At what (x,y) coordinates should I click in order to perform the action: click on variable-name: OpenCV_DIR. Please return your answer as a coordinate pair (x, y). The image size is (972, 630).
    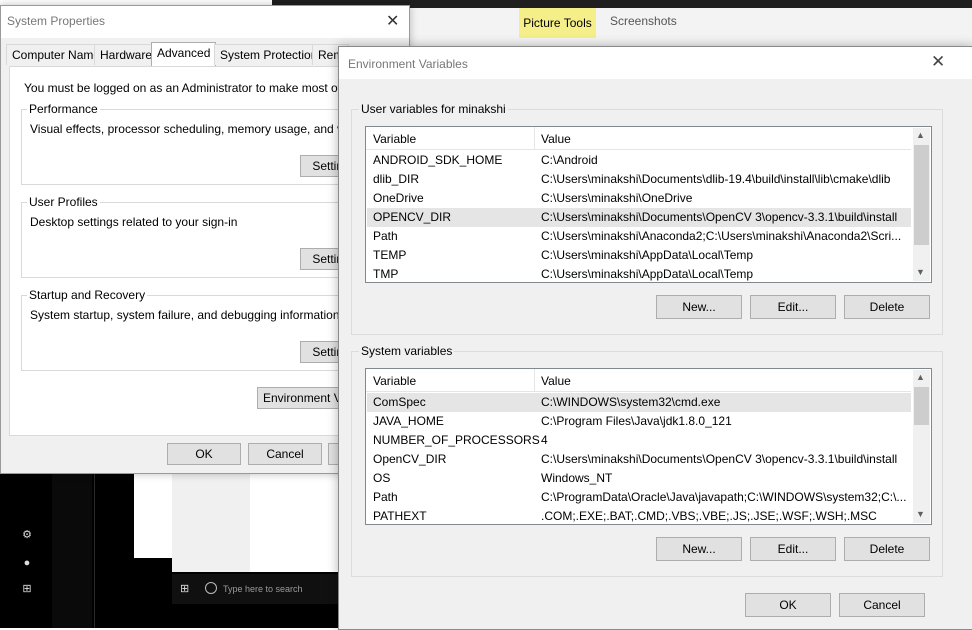
    Looking at the image, I should click on (410, 459).